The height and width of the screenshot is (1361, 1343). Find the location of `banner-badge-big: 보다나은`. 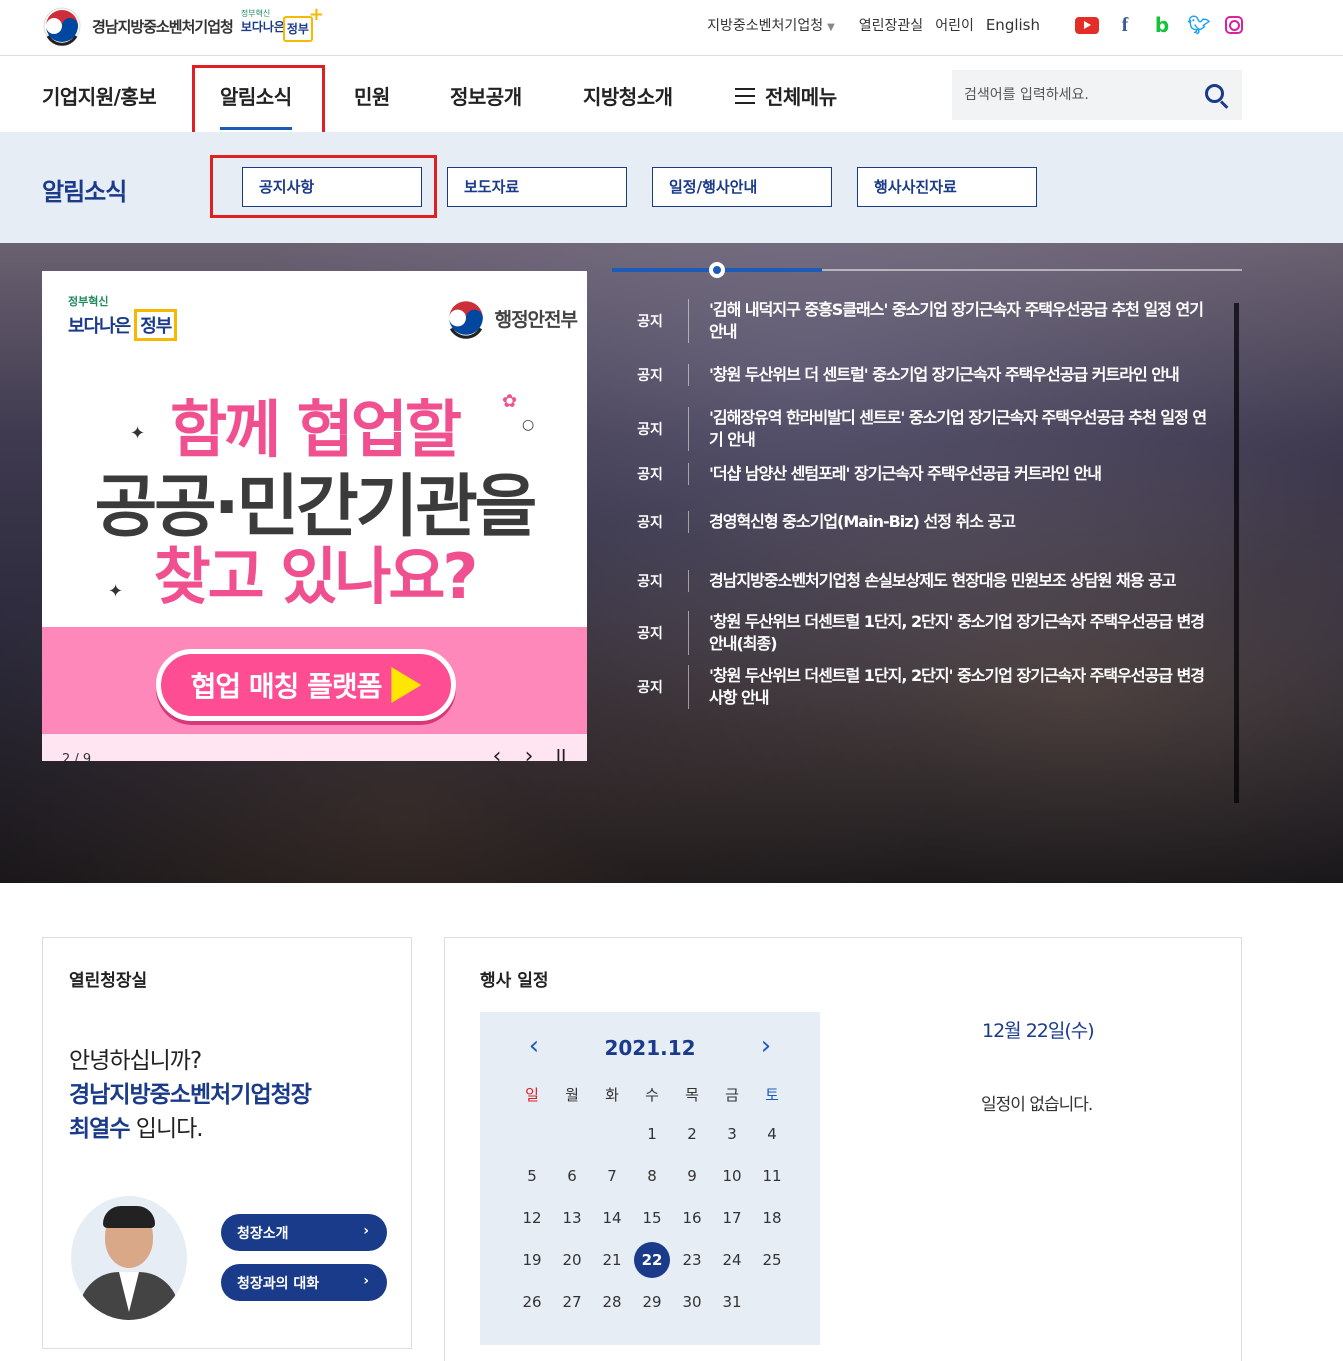

banner-badge-big: 보다나은 is located at coordinates (99, 326).